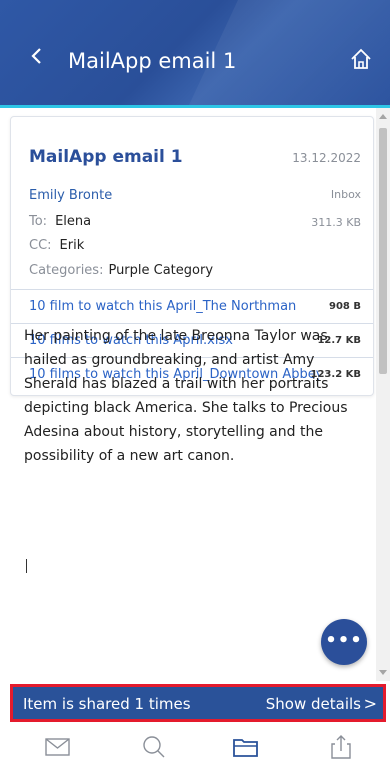  Describe the element at coordinates (345, 306) in the screenshot. I see `attachment-size: 908 B` at that location.